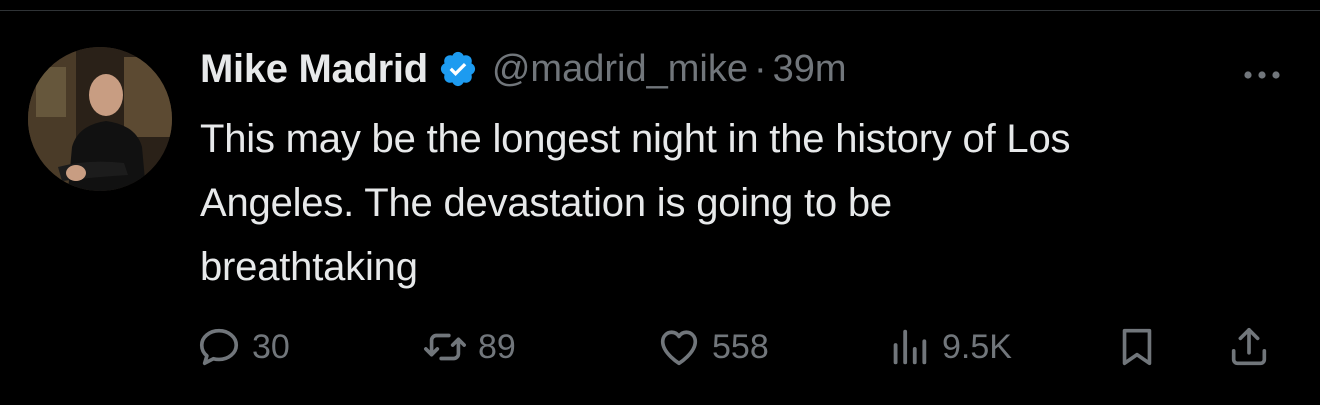 The image size is (1320, 405). Describe the element at coordinates (243, 347) in the screenshot. I see `reply-button: 30` at that location.